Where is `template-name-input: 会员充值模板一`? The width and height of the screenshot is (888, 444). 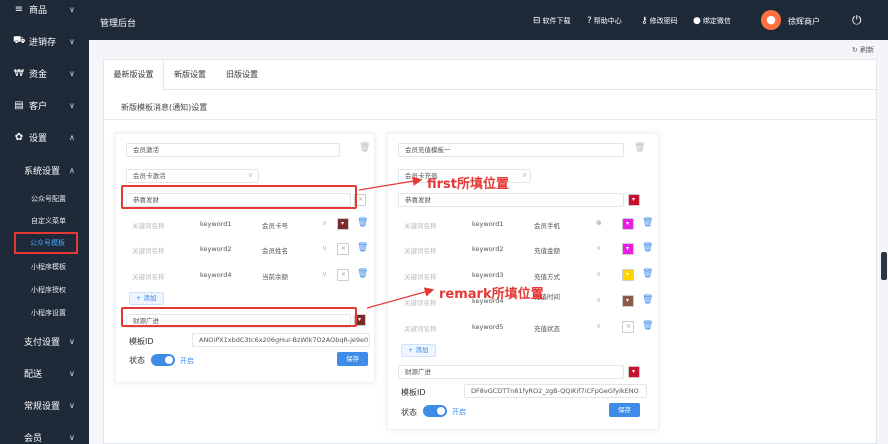
template-name-input: 会员充值模板一 is located at coordinates (511, 150).